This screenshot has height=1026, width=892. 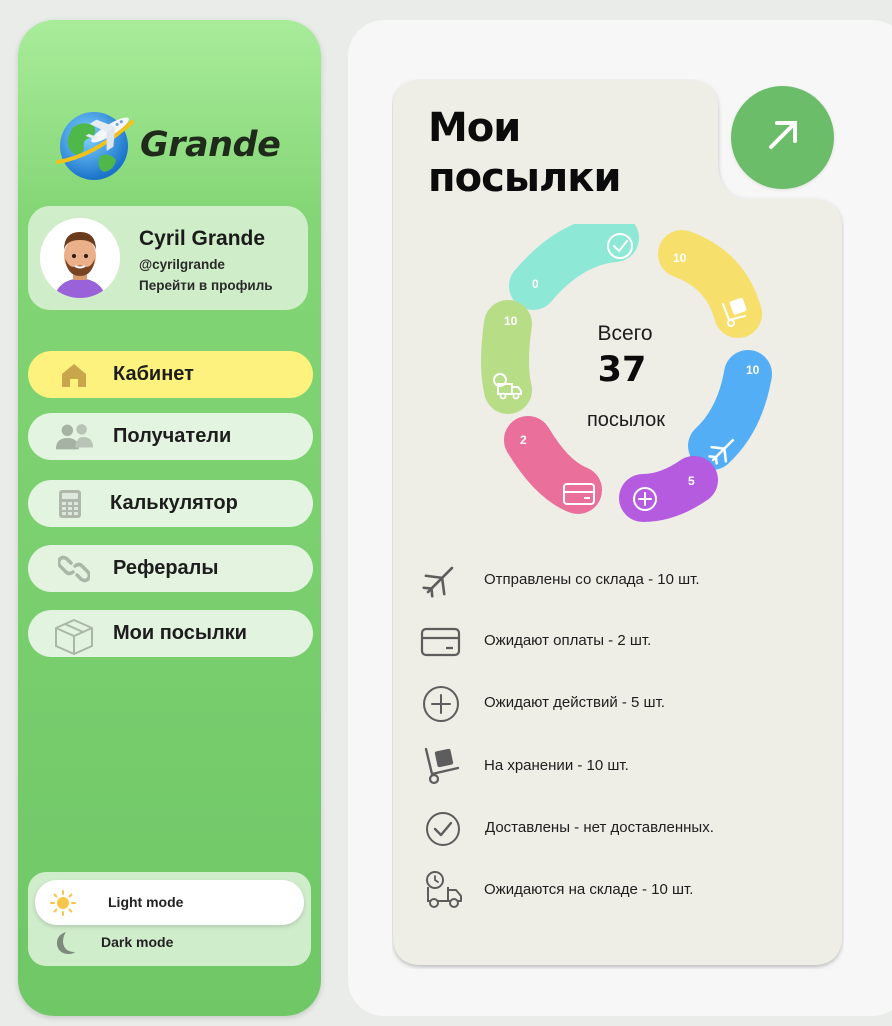 I want to click on moon-icon, so click(x=64, y=945).